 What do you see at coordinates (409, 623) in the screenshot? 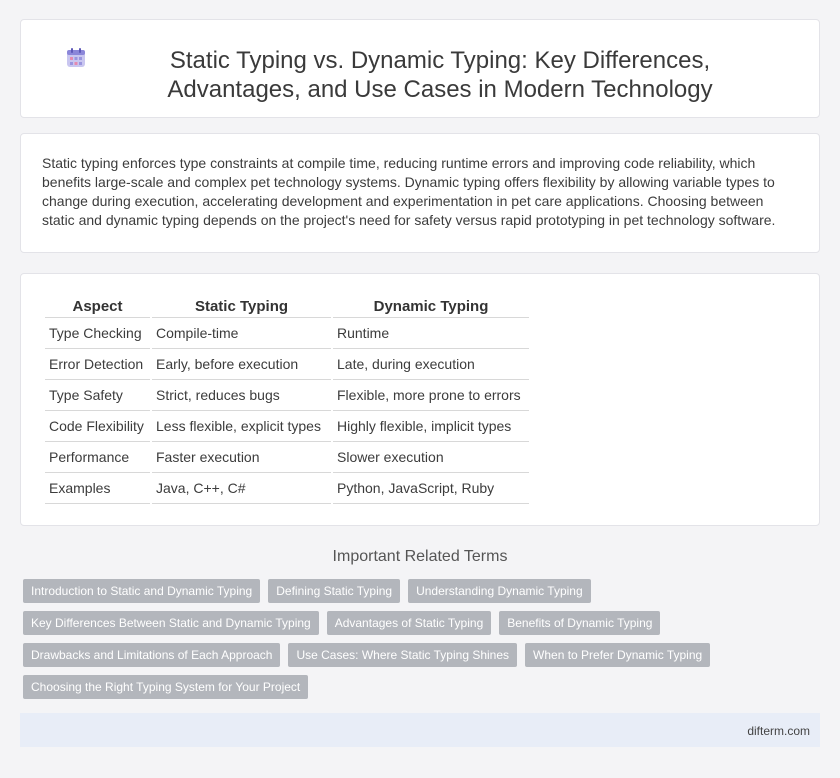
I see `related-term-link: Advantages of Static Typing` at bounding box center [409, 623].